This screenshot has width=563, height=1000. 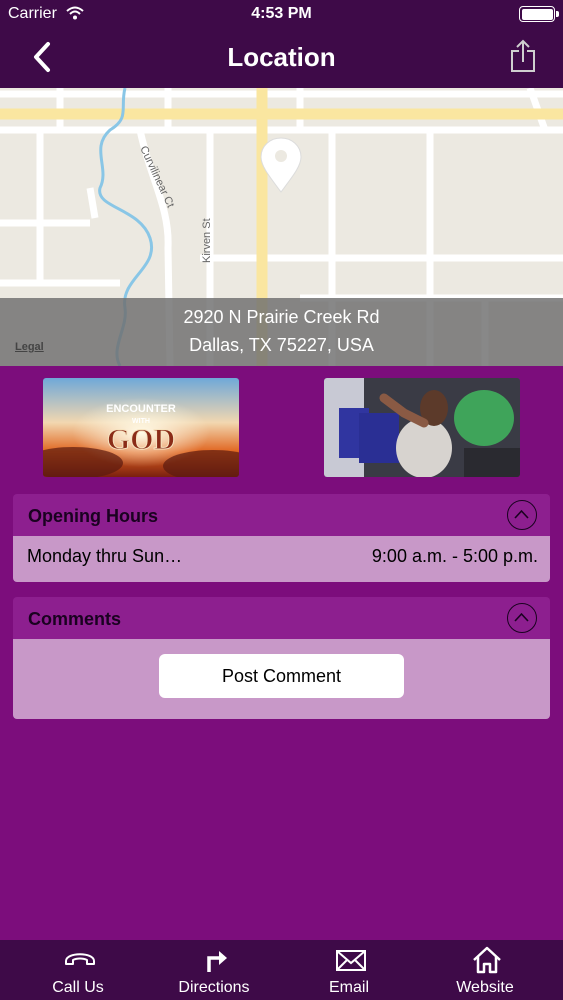 I want to click on home-icon, so click(x=487, y=960).